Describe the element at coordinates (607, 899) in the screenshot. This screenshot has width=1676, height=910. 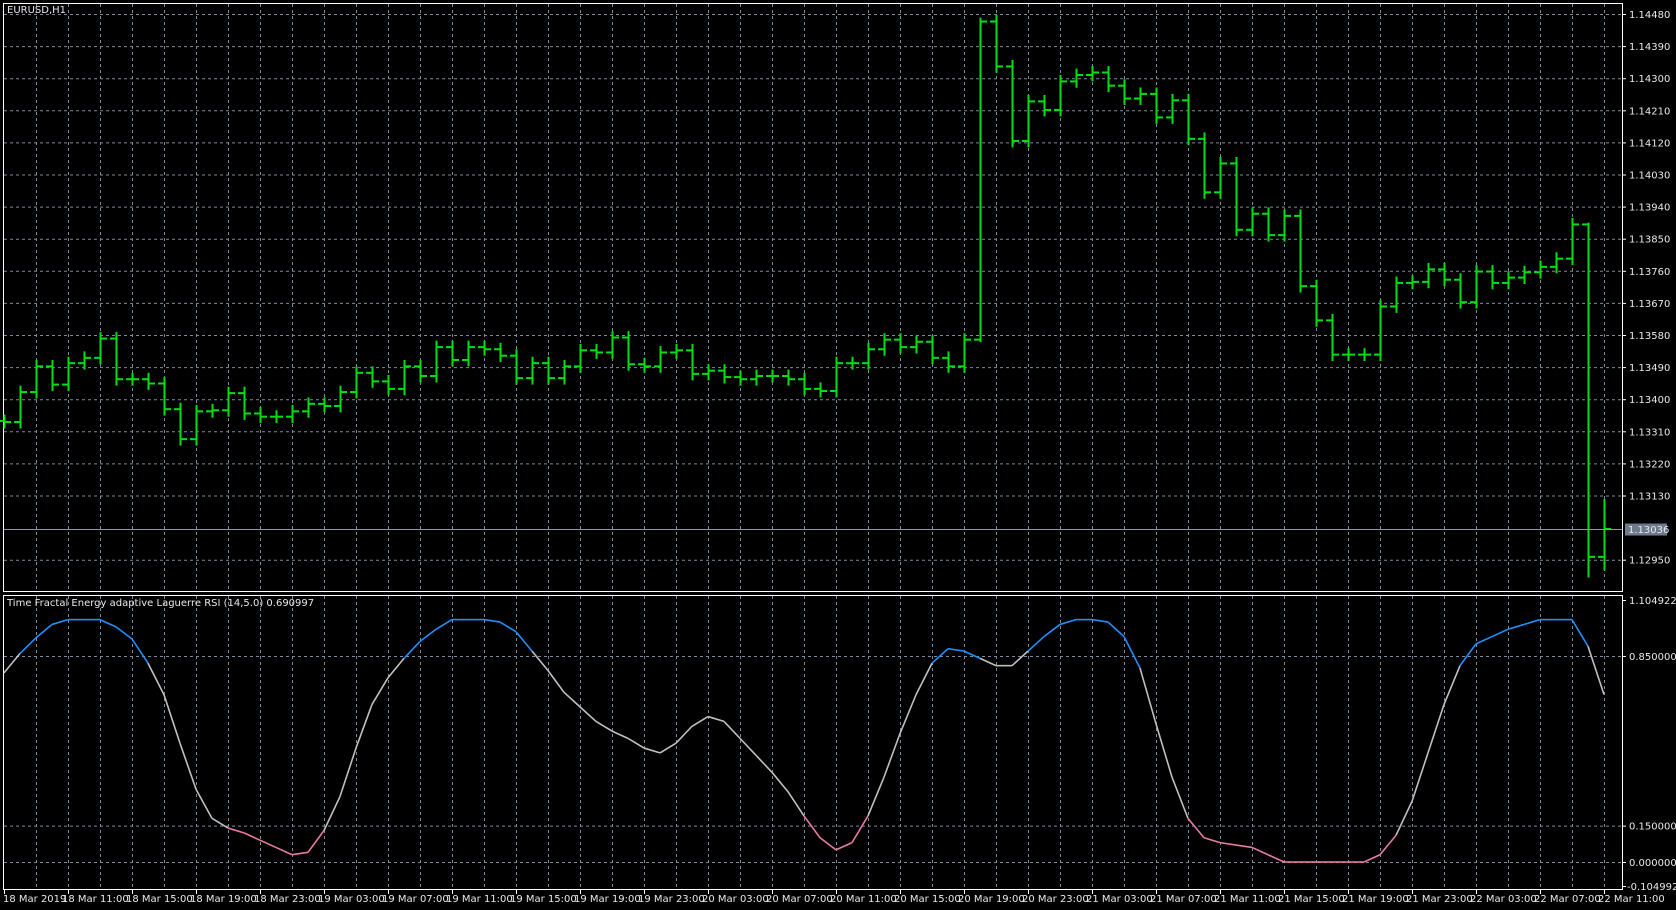
I see `time-axis-label: 19 Mar 19:00` at that location.